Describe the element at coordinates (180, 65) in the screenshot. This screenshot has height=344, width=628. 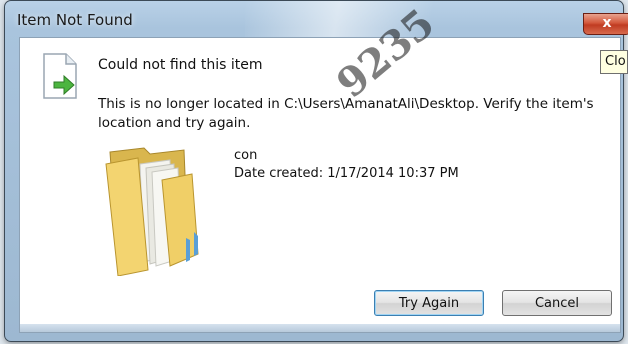
I see `error-heading: Could not find this item` at that location.